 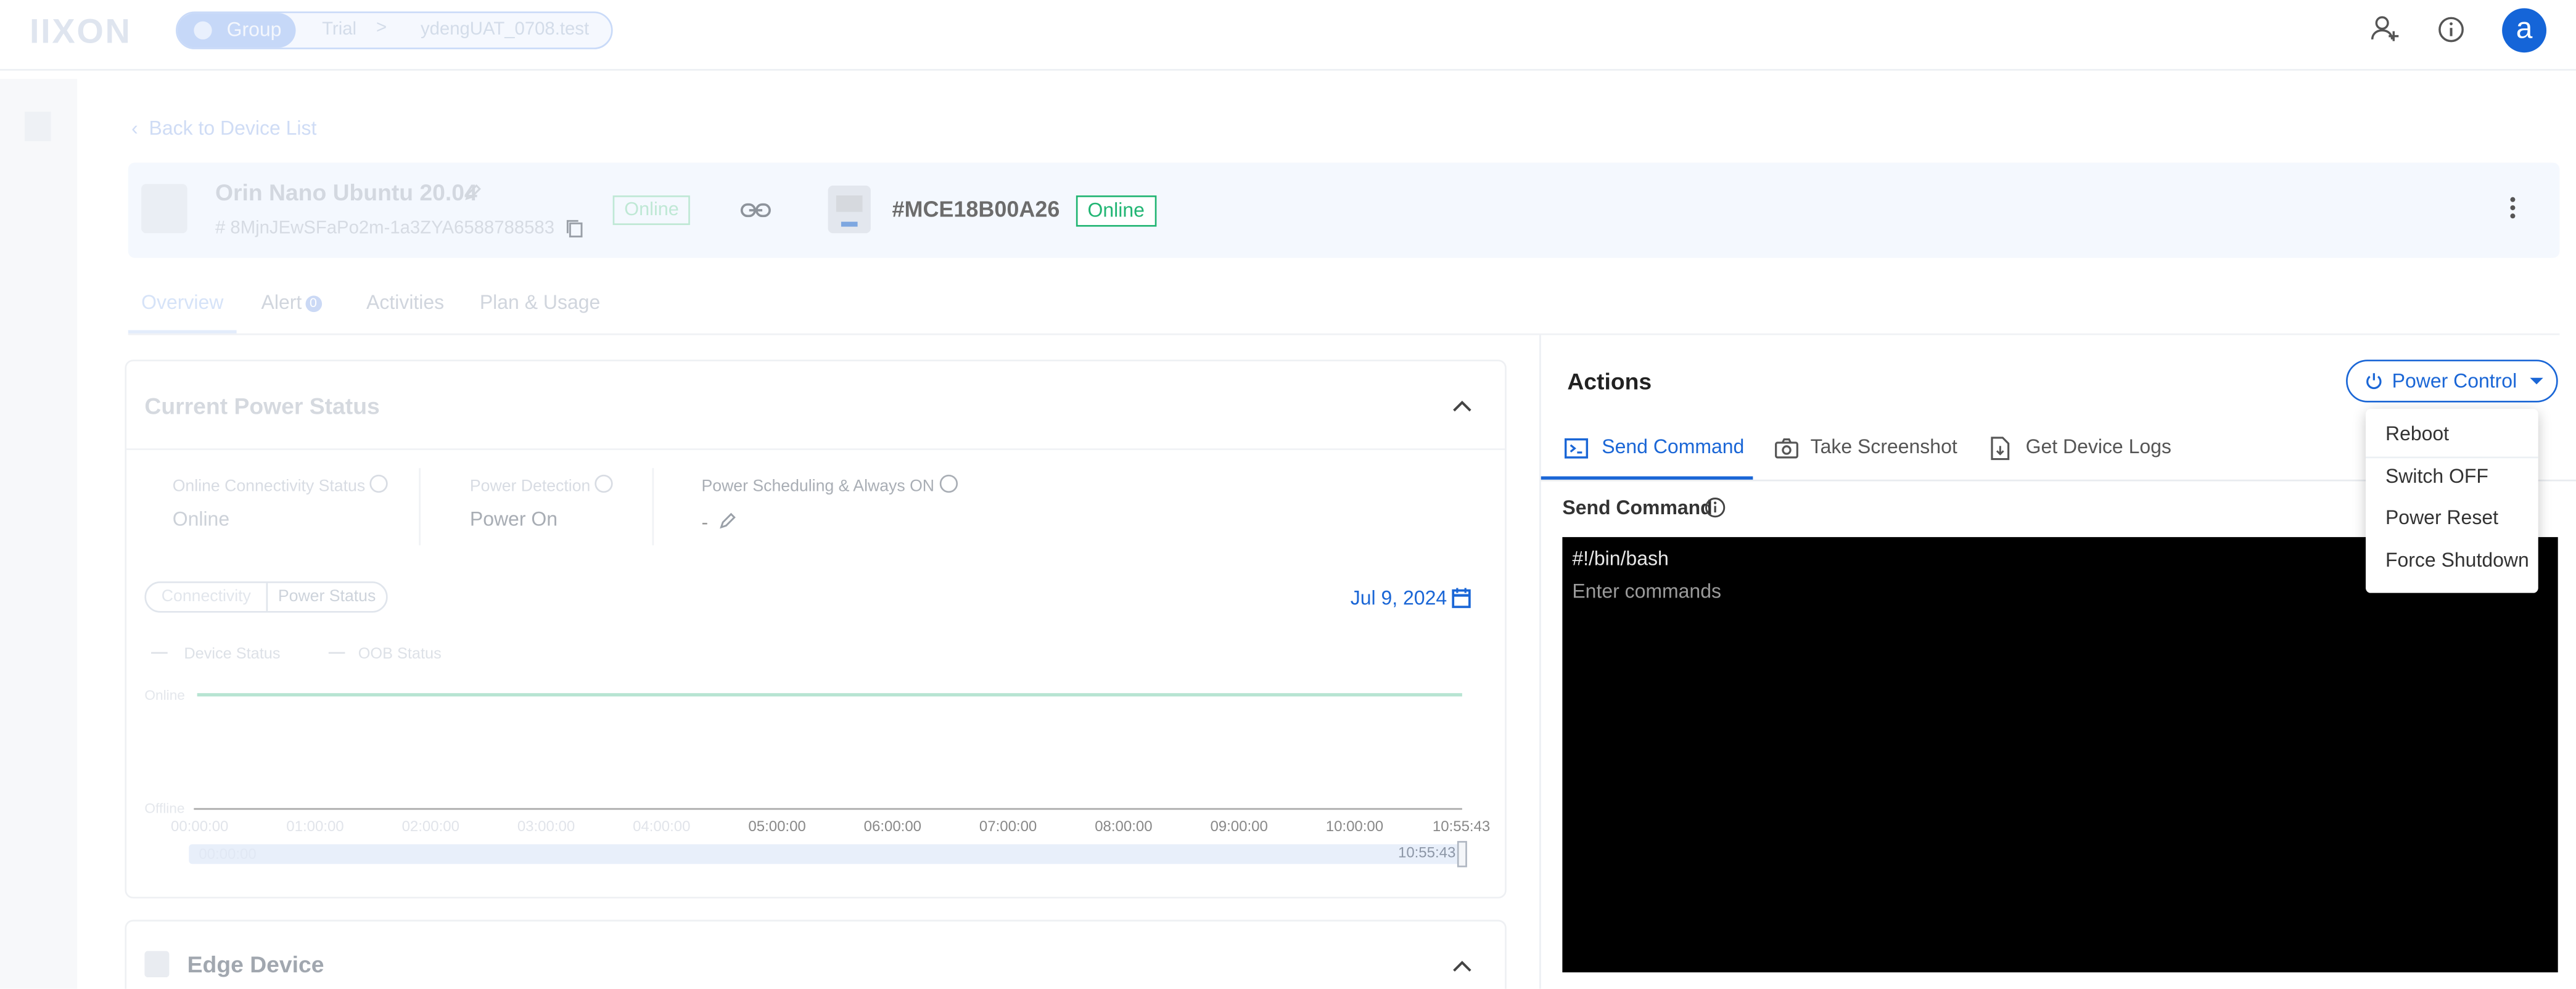 What do you see at coordinates (157, 965) in the screenshot?
I see `edge-device-icon` at bounding box center [157, 965].